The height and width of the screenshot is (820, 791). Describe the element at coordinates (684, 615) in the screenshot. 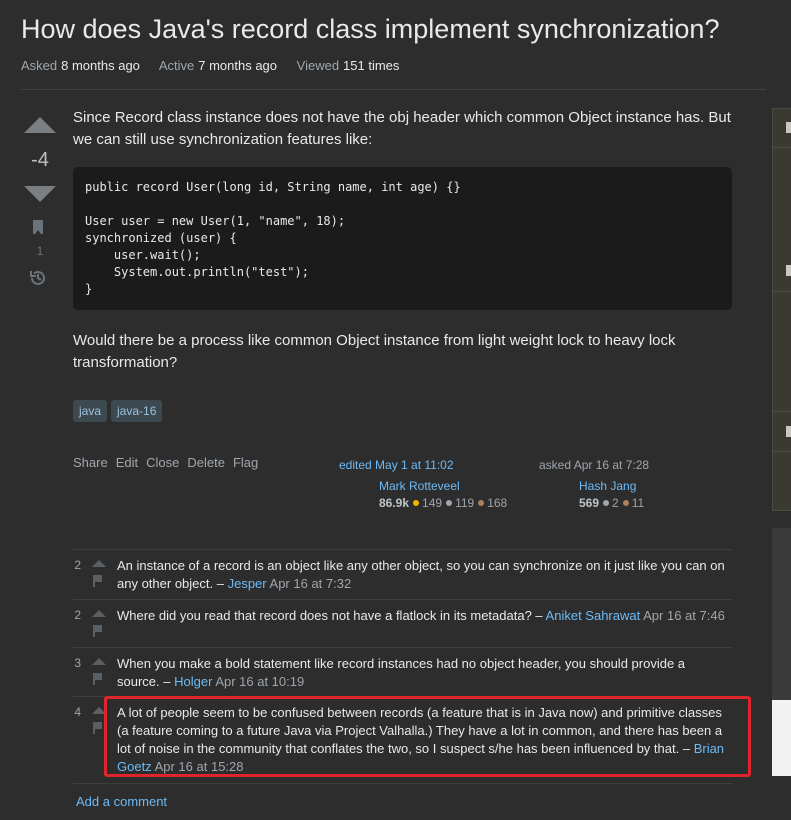

I see `comment-date: Apr 16 at 7:46` at that location.